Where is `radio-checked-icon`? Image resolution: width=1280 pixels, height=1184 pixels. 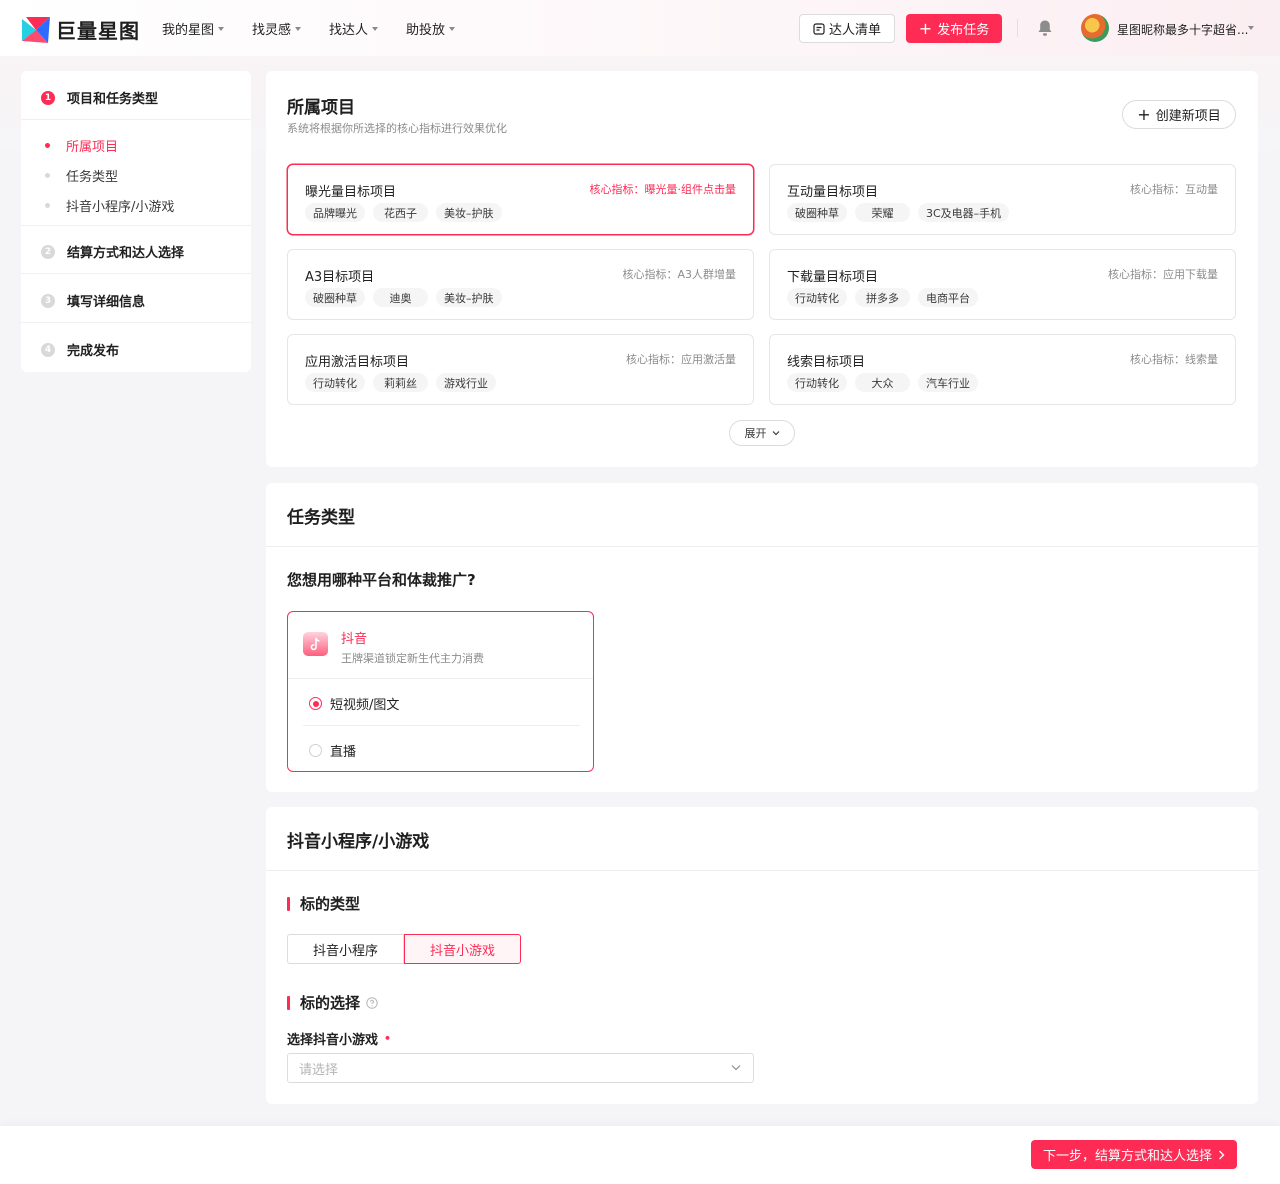 radio-checked-icon is located at coordinates (315, 703).